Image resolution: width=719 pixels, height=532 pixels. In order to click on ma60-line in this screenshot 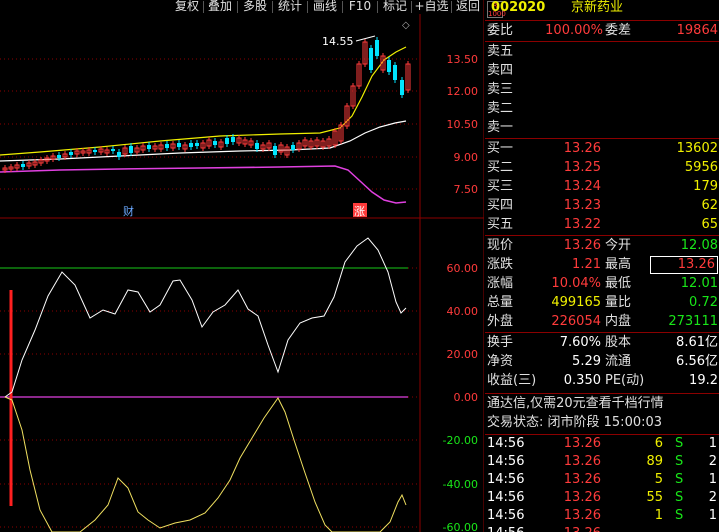, I will do `click(203, 184)`.